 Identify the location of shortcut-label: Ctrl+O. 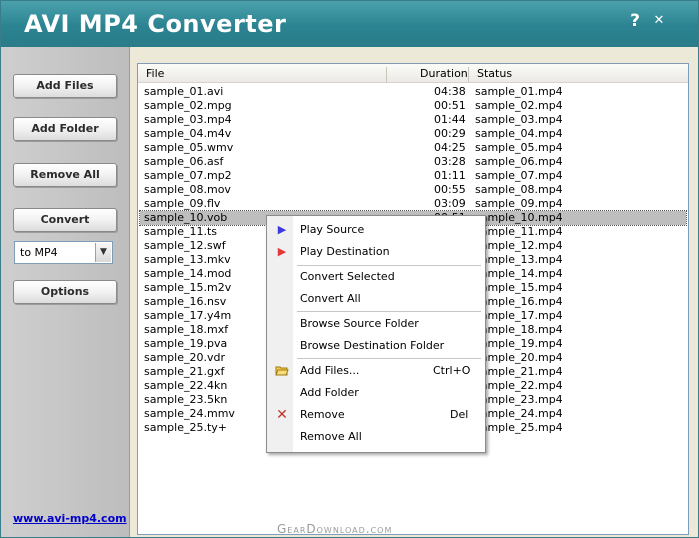
(452, 370).